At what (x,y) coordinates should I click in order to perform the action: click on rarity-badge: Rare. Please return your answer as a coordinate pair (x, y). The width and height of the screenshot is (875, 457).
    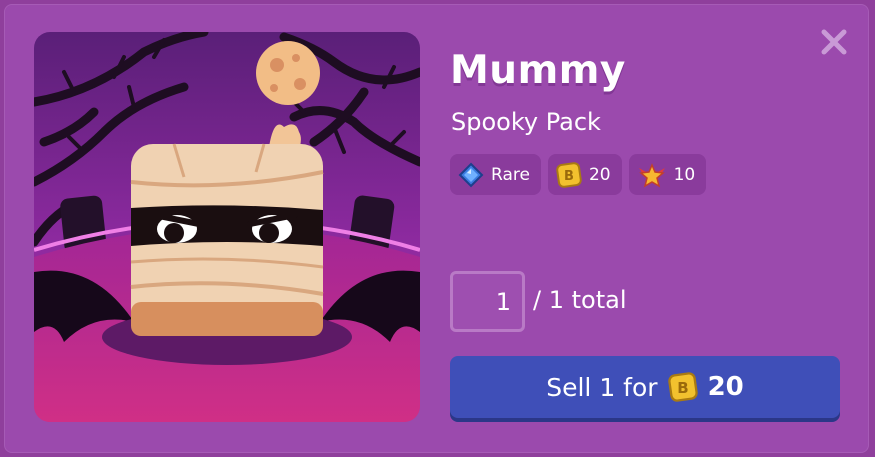
    Looking at the image, I should click on (495, 174).